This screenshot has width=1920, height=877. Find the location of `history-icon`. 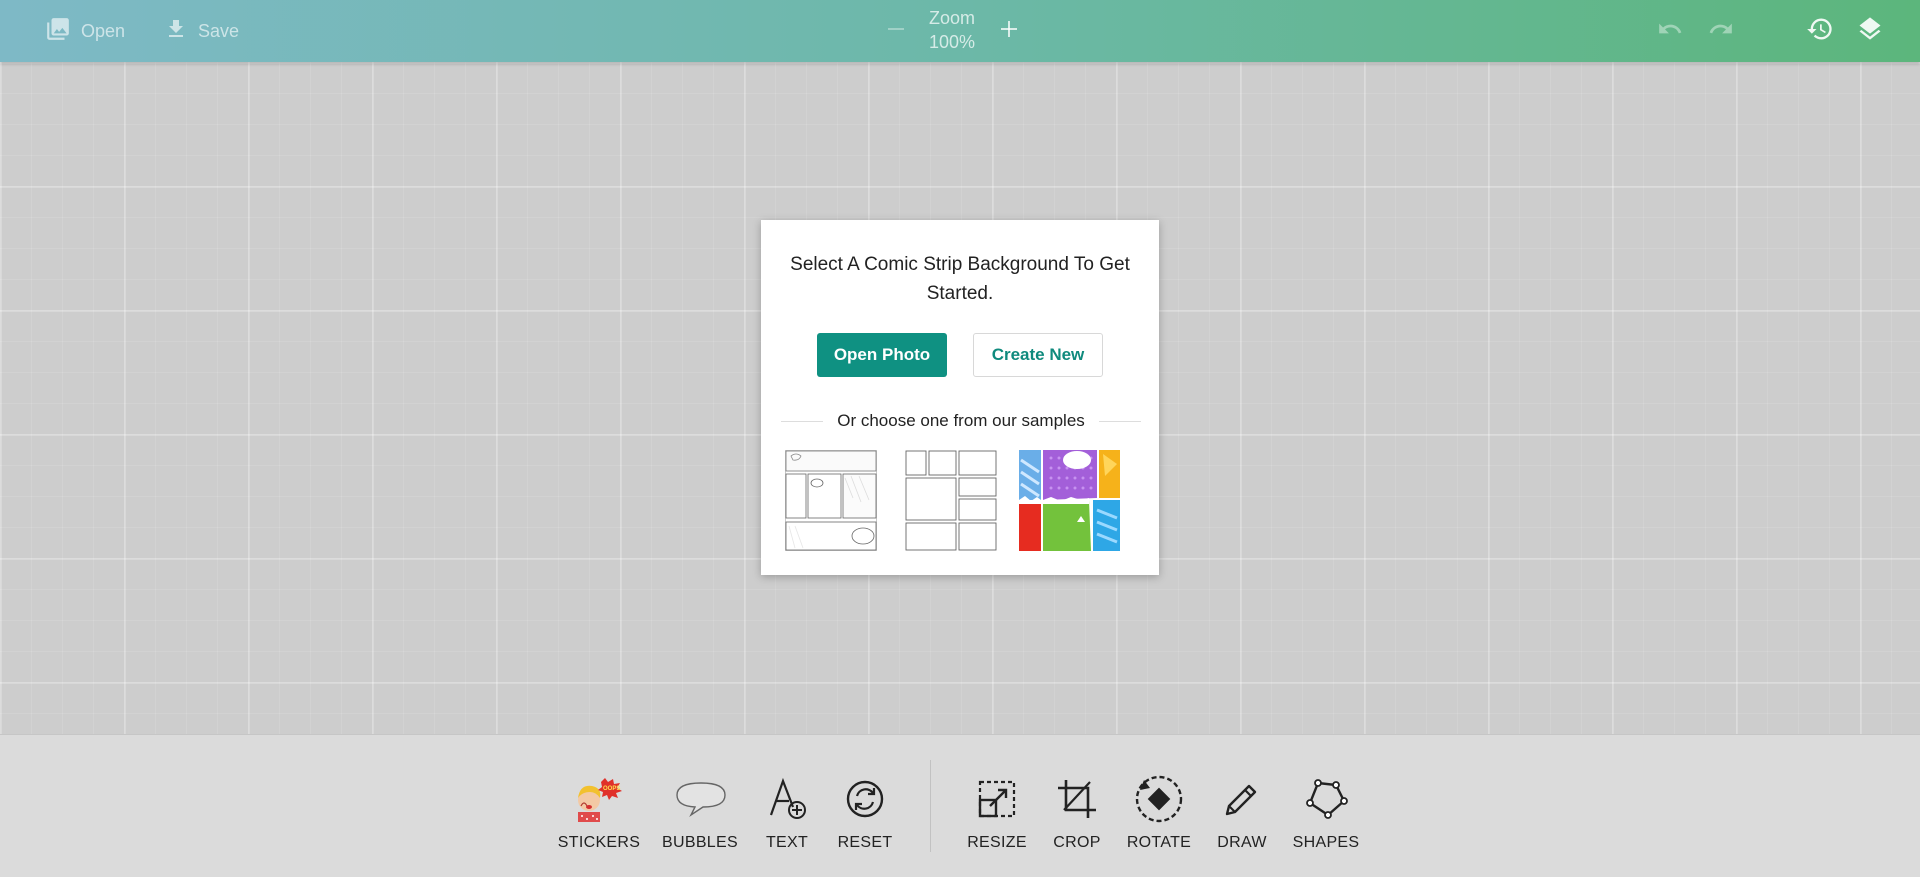

history-icon is located at coordinates (1820, 31).